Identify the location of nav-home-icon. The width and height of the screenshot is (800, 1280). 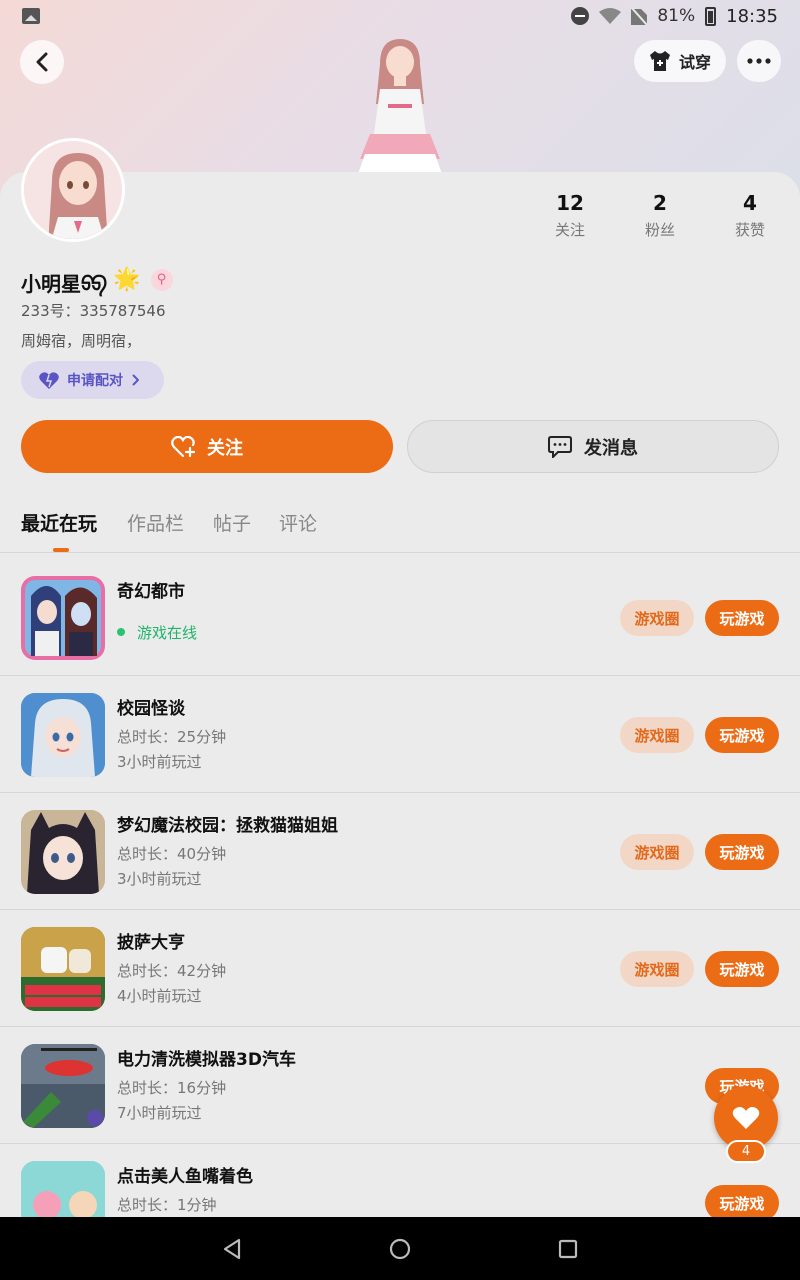
(400, 1249).